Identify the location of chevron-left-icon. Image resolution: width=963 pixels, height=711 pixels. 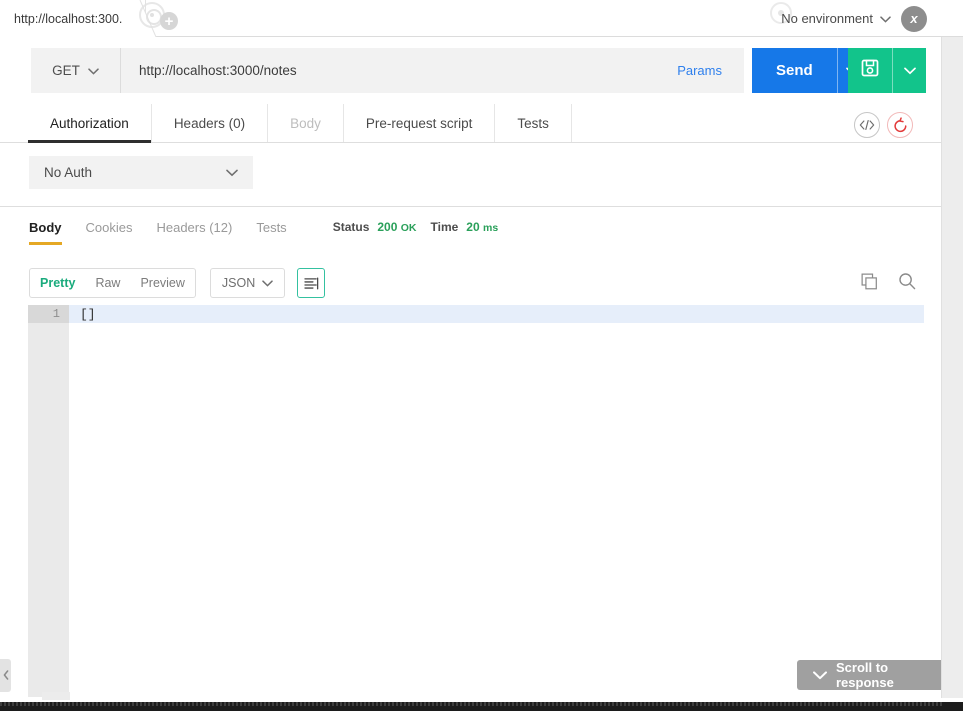
(6, 675).